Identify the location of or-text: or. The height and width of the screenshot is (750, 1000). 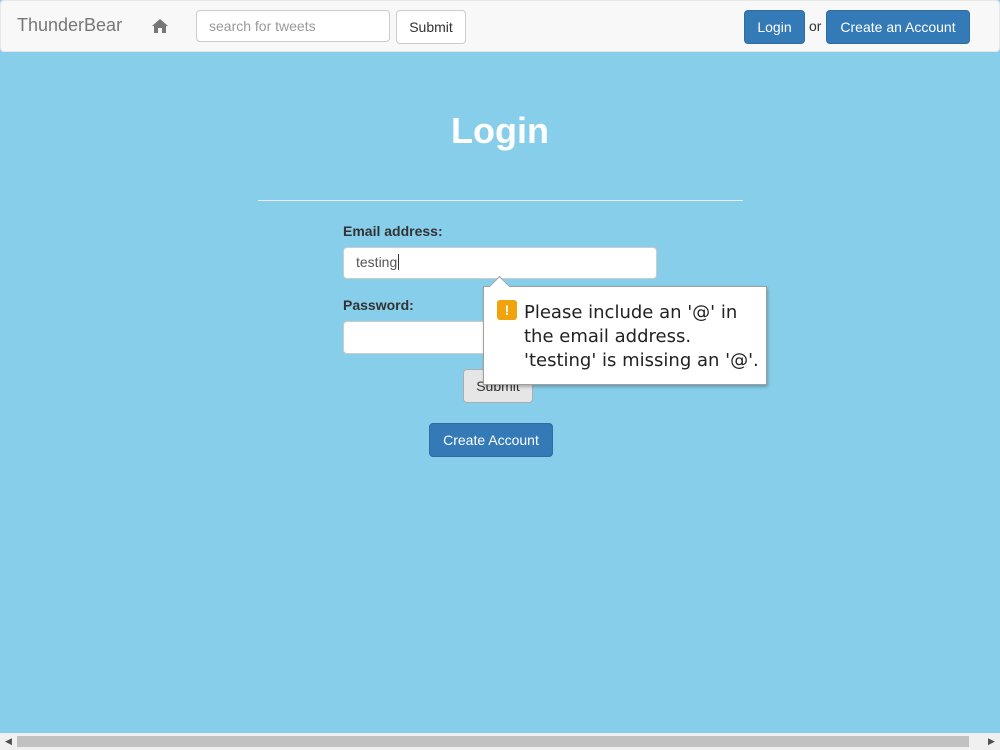
(815, 26).